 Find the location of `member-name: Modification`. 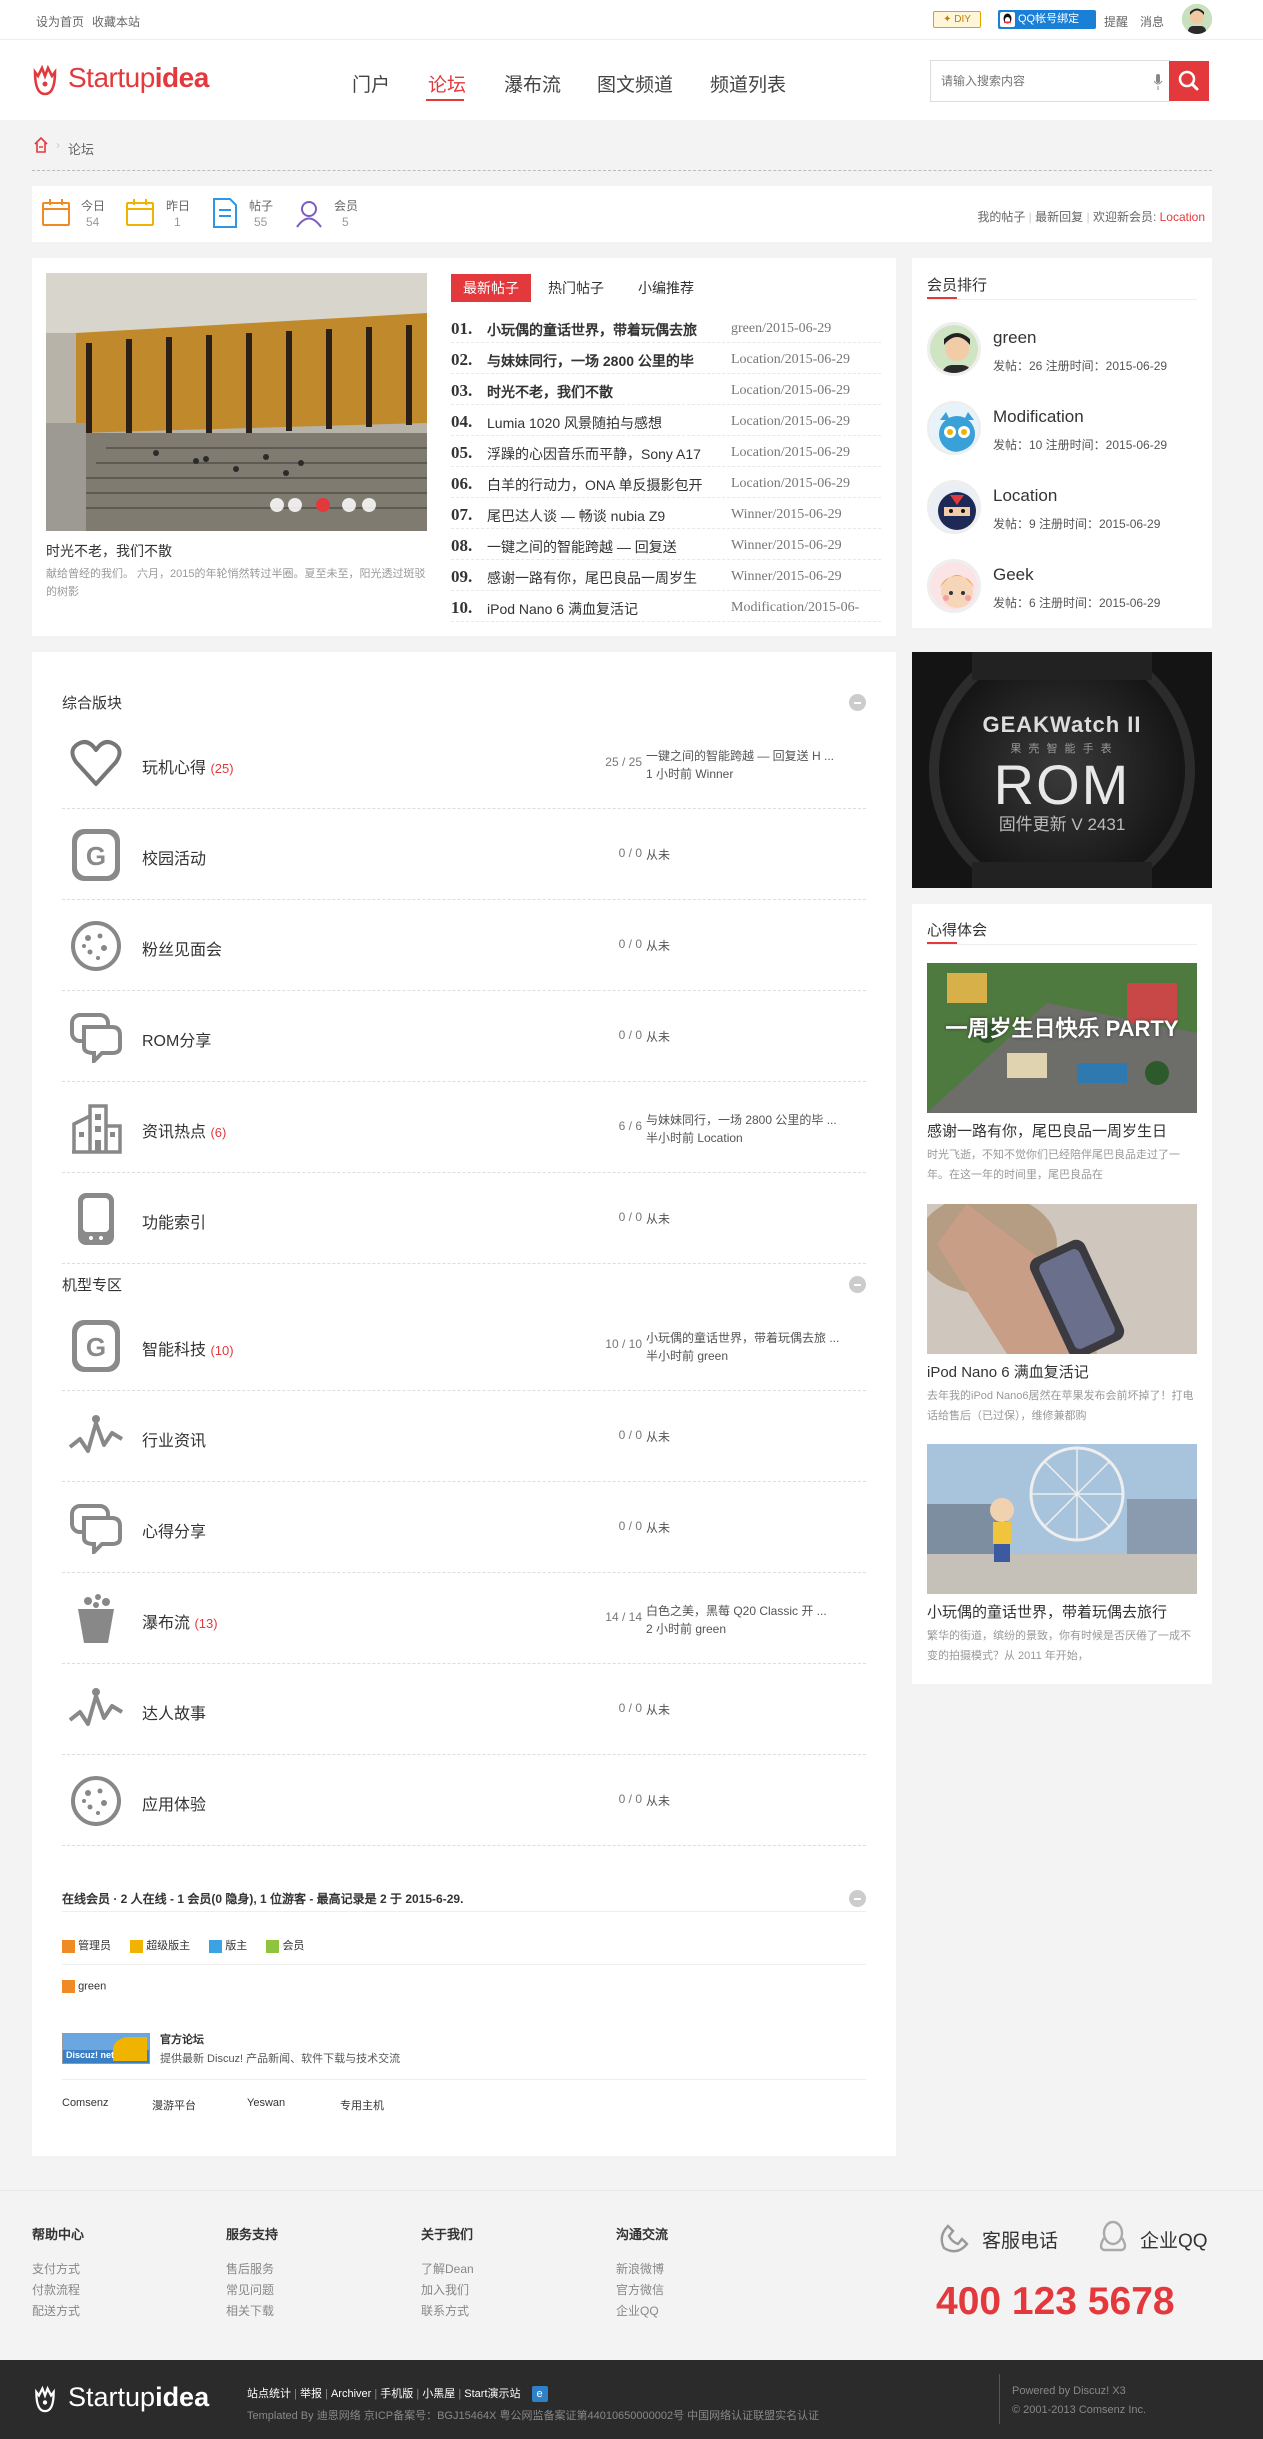

member-name: Modification is located at coordinates (1038, 417).